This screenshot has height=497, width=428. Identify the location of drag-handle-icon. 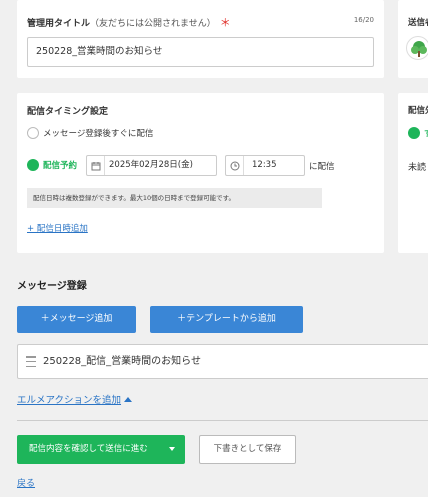
(31, 361).